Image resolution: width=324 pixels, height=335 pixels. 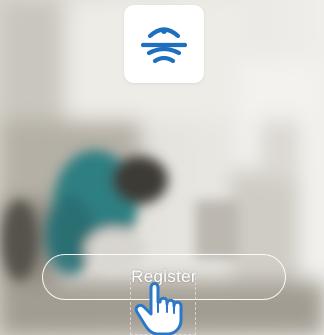 I want to click on tap-hand-icon, so click(x=158, y=308).